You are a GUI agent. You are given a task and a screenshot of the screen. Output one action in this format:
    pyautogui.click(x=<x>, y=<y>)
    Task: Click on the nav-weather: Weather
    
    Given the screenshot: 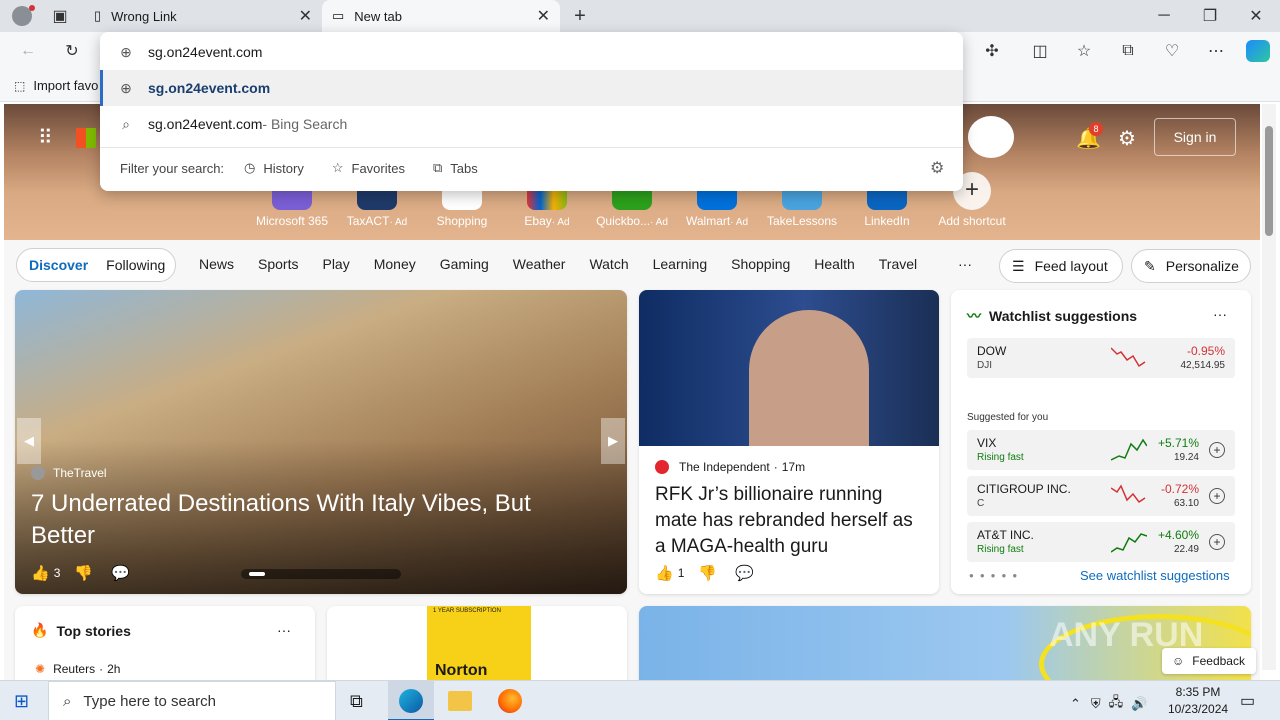 What is the action you would take?
    pyautogui.click(x=539, y=264)
    